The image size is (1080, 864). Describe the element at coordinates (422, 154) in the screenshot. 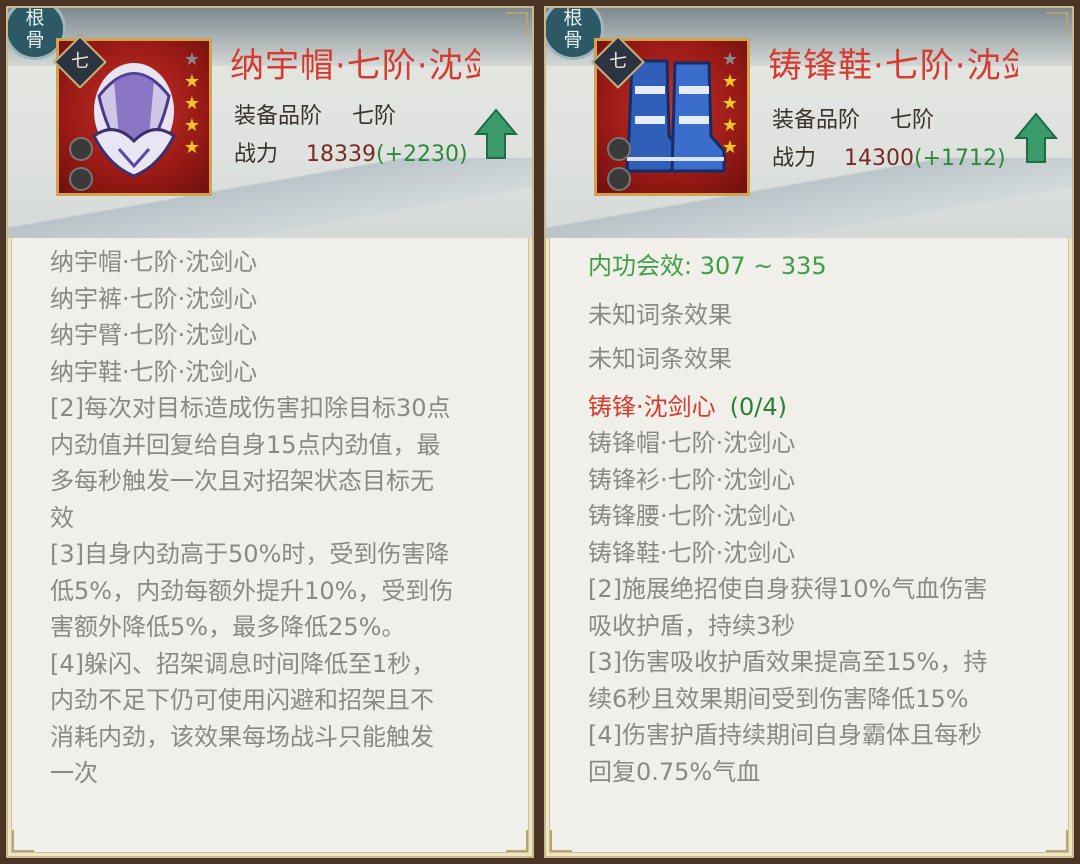

I see `power-bonus: (+2230)` at that location.